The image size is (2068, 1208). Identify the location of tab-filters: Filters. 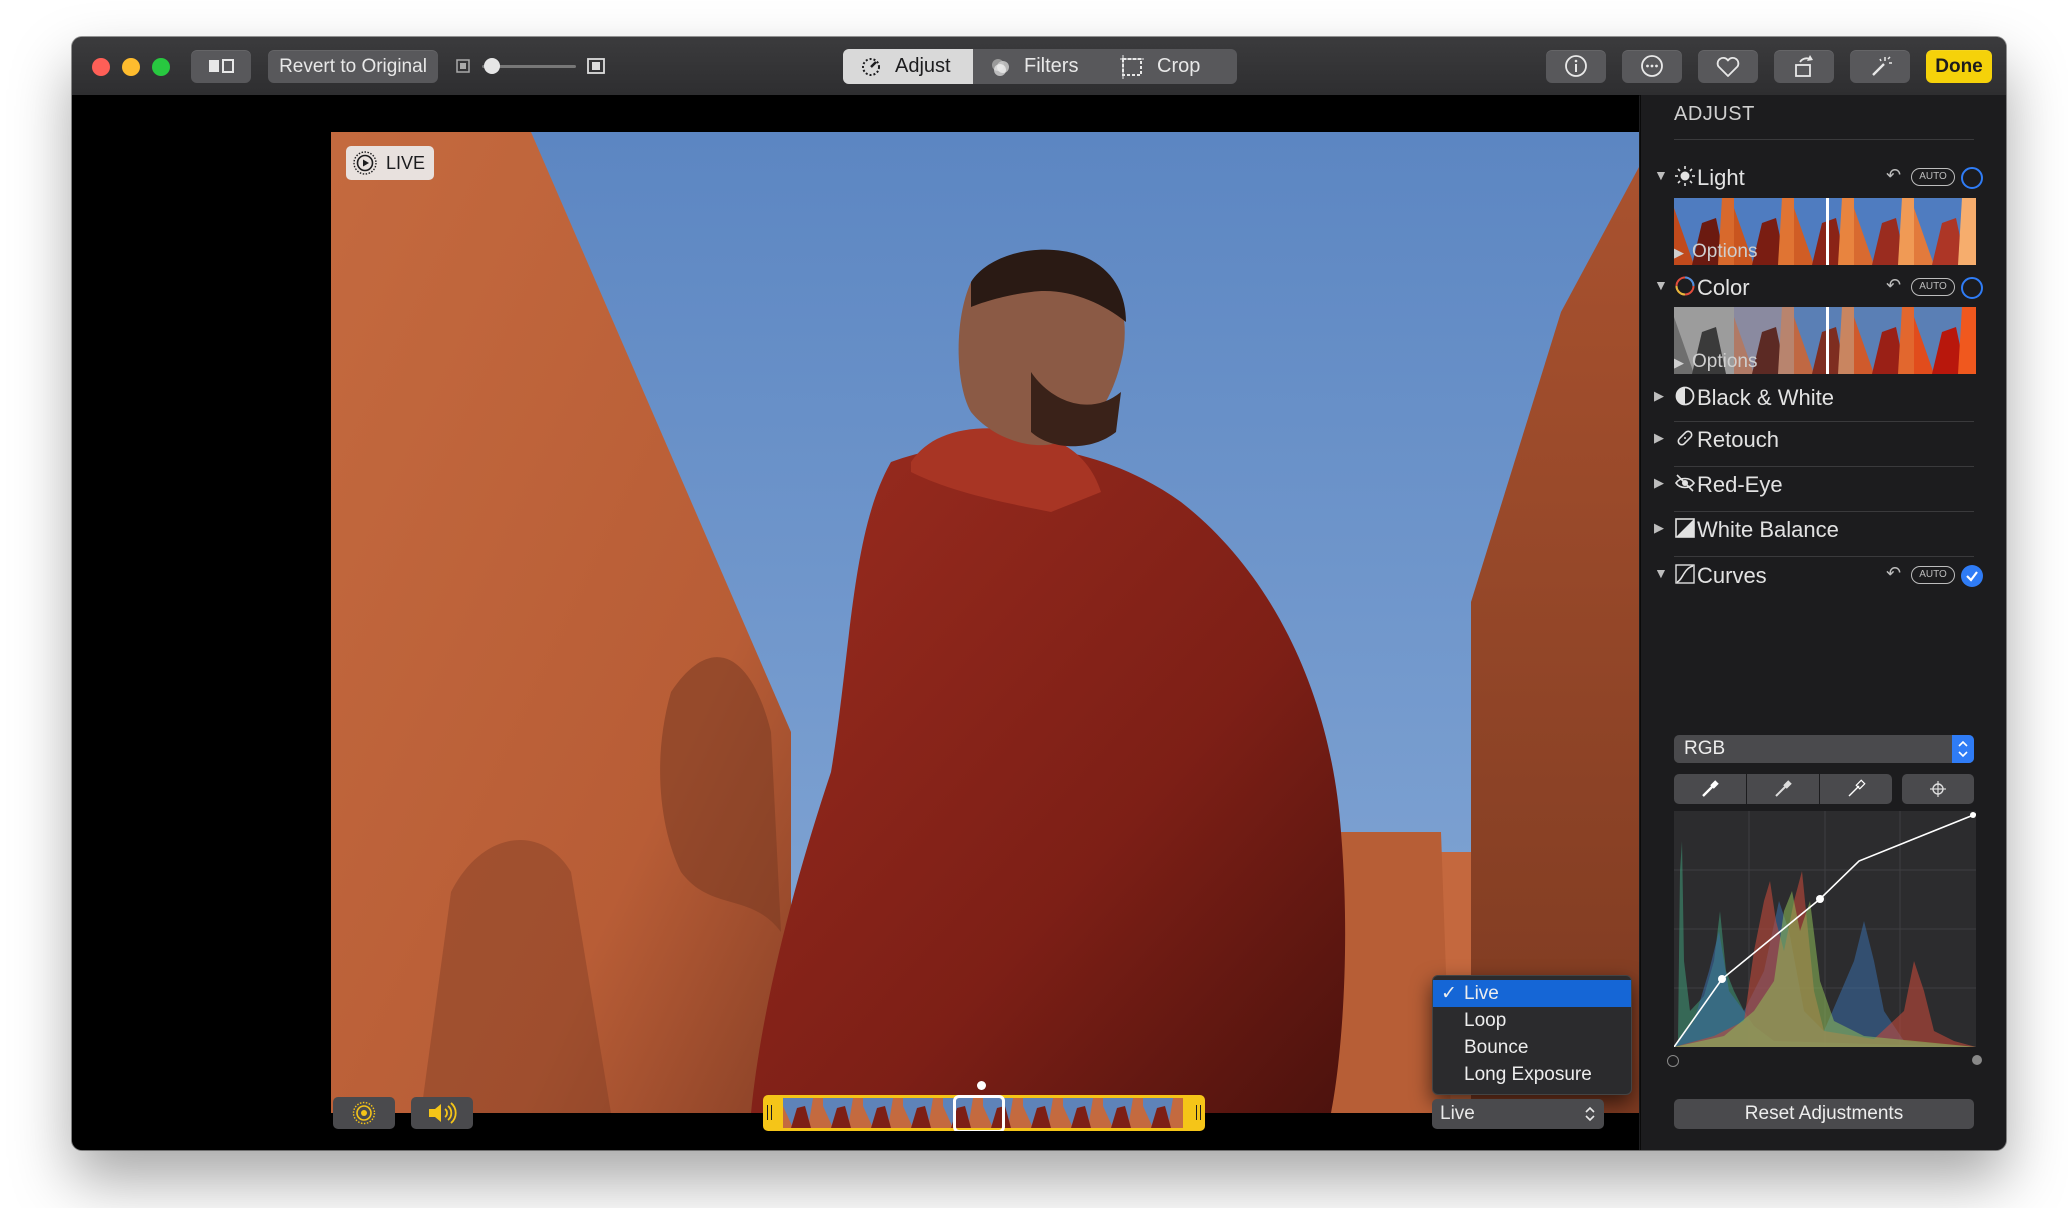
(1039, 66).